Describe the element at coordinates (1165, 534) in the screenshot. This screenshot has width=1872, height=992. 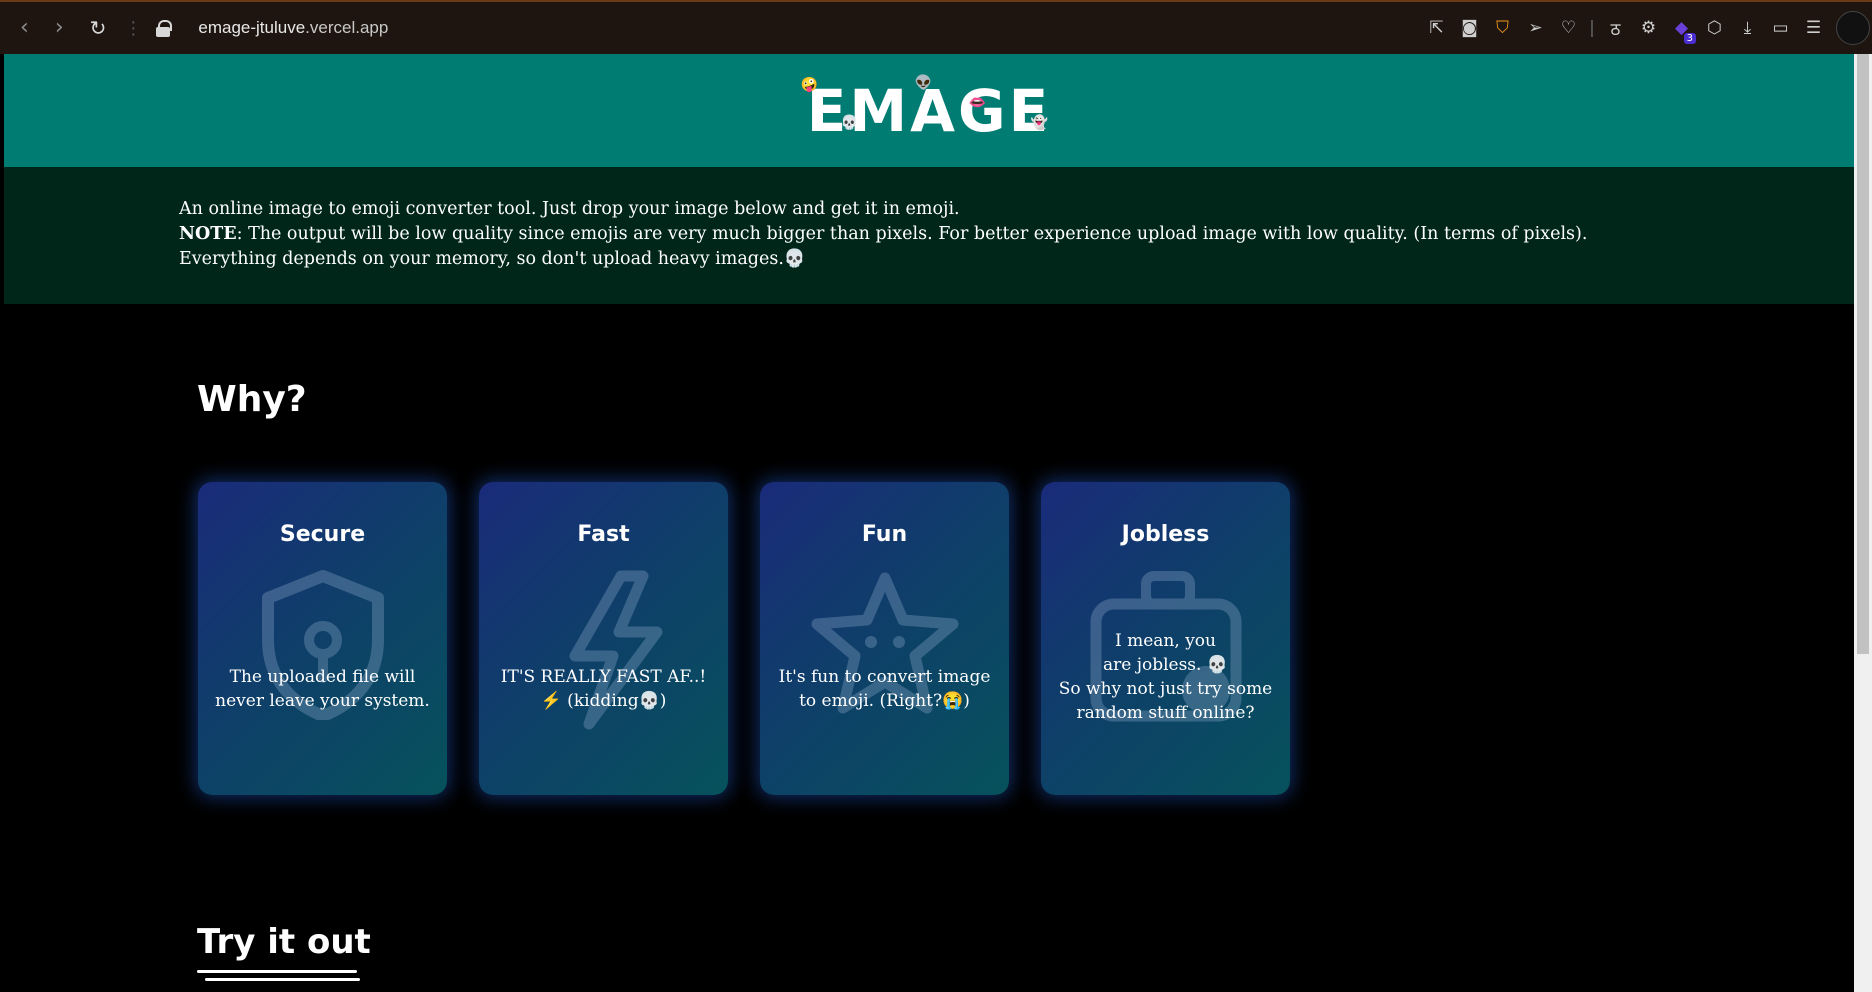
I see `card-title: Jobless` at that location.